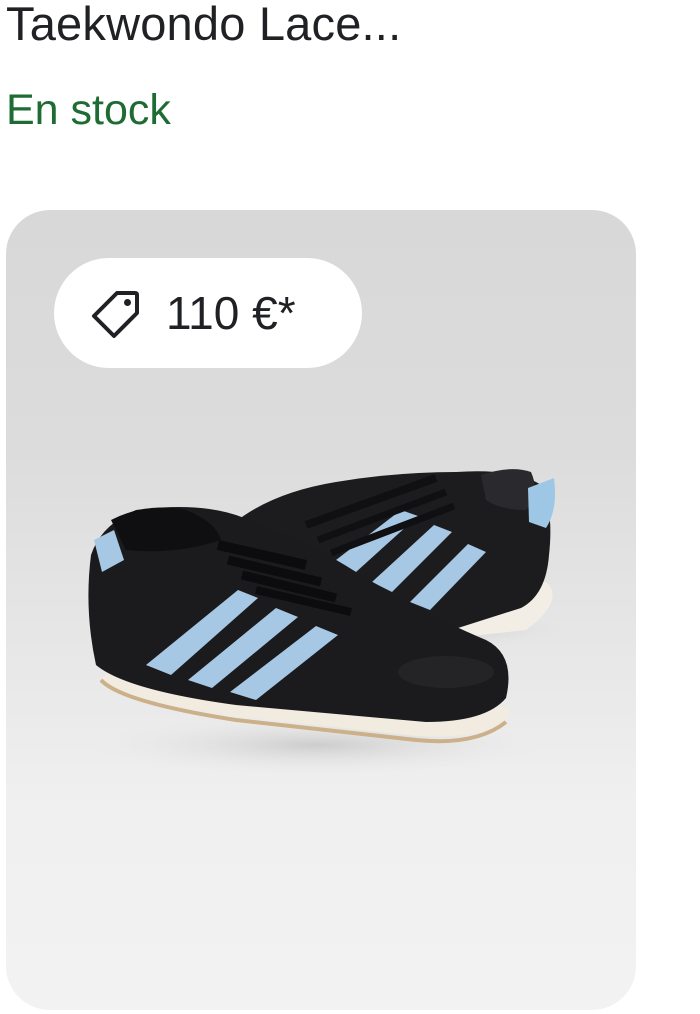 This screenshot has width=700, height=1014. What do you see at coordinates (115, 314) in the screenshot?
I see `tag-icon` at bounding box center [115, 314].